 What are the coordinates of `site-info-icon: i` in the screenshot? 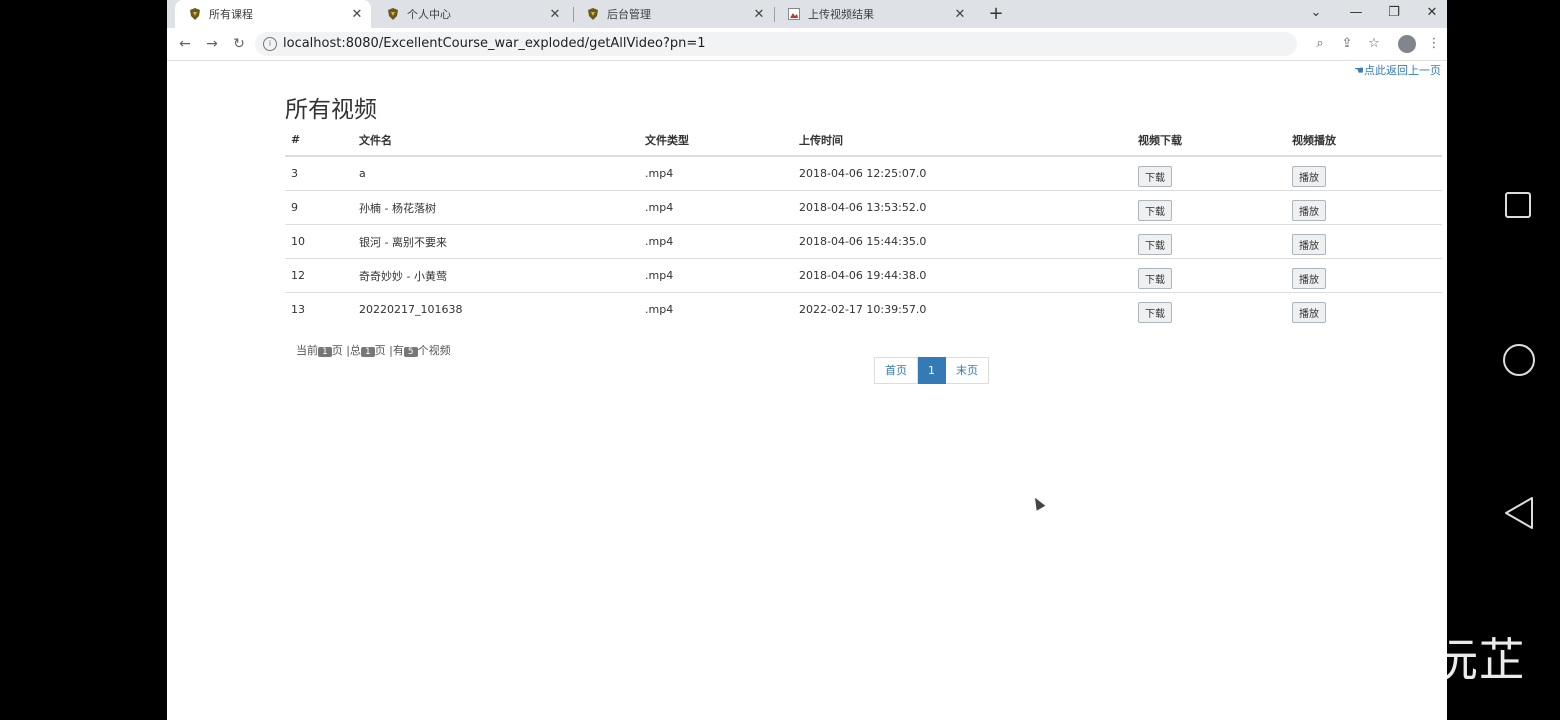 It's located at (270, 44).